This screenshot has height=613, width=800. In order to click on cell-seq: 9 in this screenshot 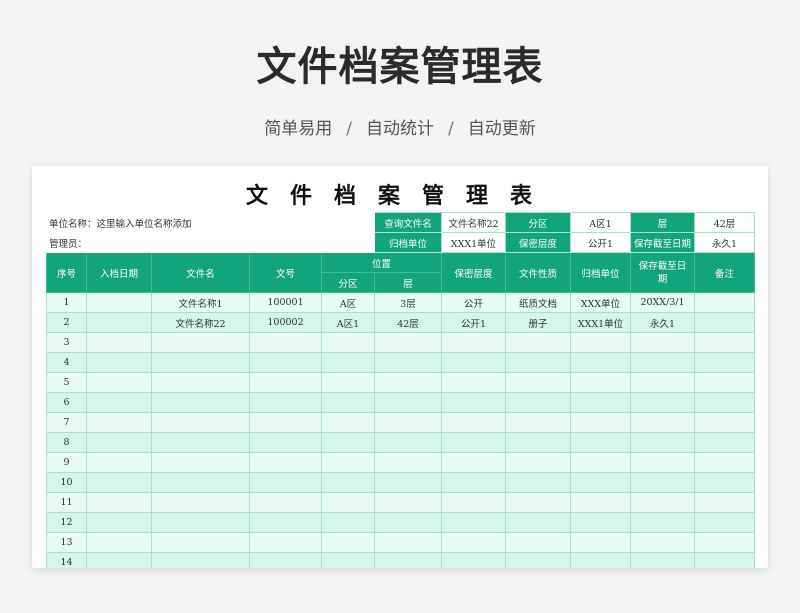, I will do `click(66, 462)`.